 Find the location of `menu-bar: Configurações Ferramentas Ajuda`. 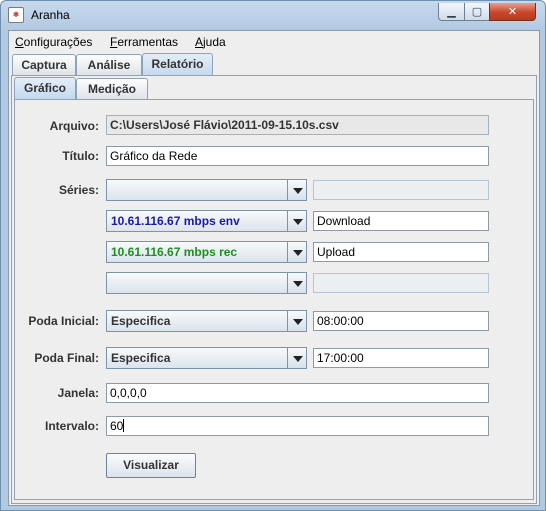

menu-bar: Configurações Ferramentas Ajuda is located at coordinates (274, 42).